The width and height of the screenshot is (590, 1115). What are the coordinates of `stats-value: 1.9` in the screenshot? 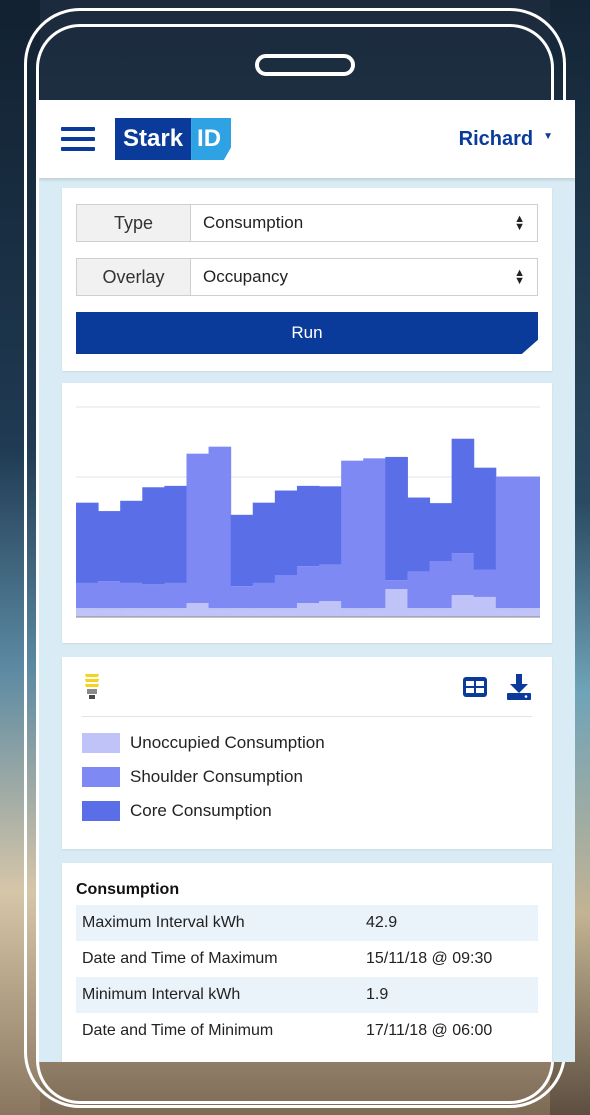 It's located at (377, 994).